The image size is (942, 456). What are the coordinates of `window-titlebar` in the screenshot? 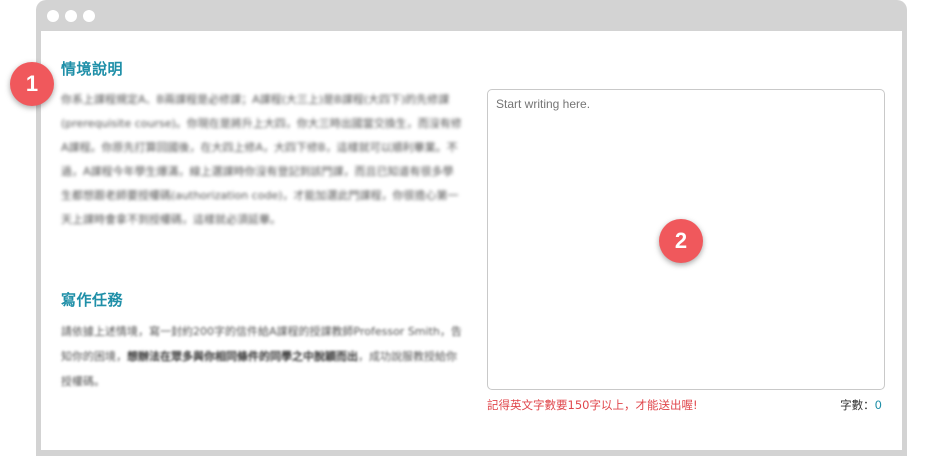 It's located at (471, 15).